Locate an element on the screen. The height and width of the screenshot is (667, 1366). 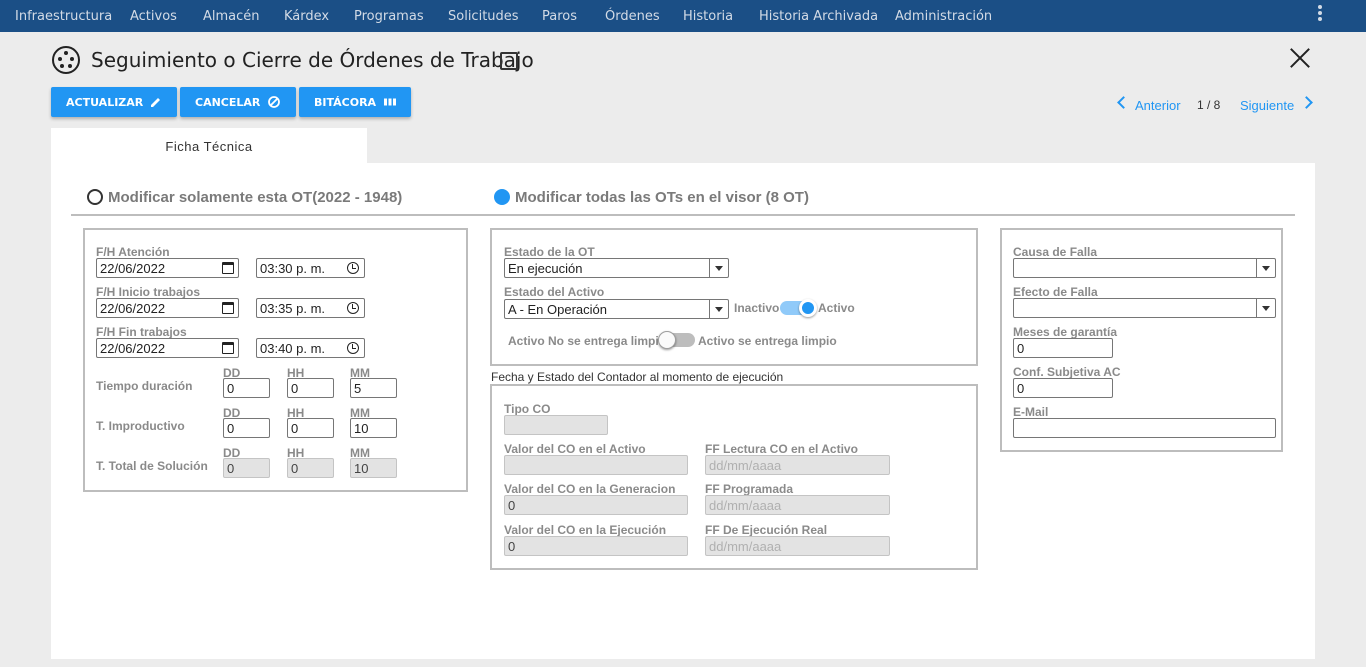
start-date-input: 22/06/2022 is located at coordinates (167, 308).